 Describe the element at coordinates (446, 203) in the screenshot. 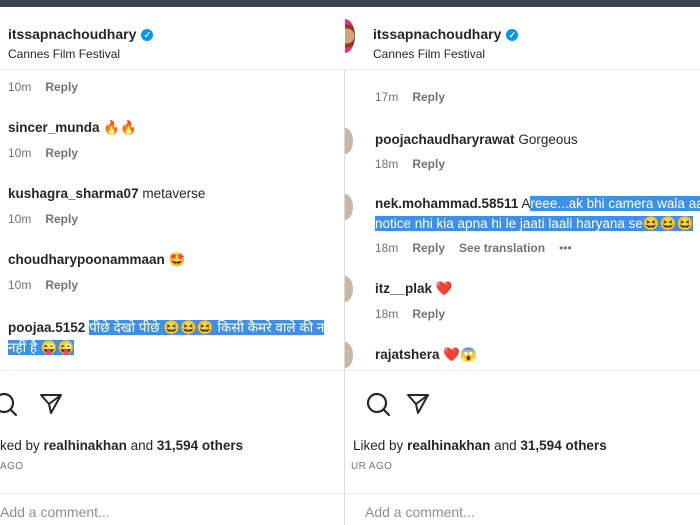

I see `comment-username: nek.mohammad.58511` at that location.